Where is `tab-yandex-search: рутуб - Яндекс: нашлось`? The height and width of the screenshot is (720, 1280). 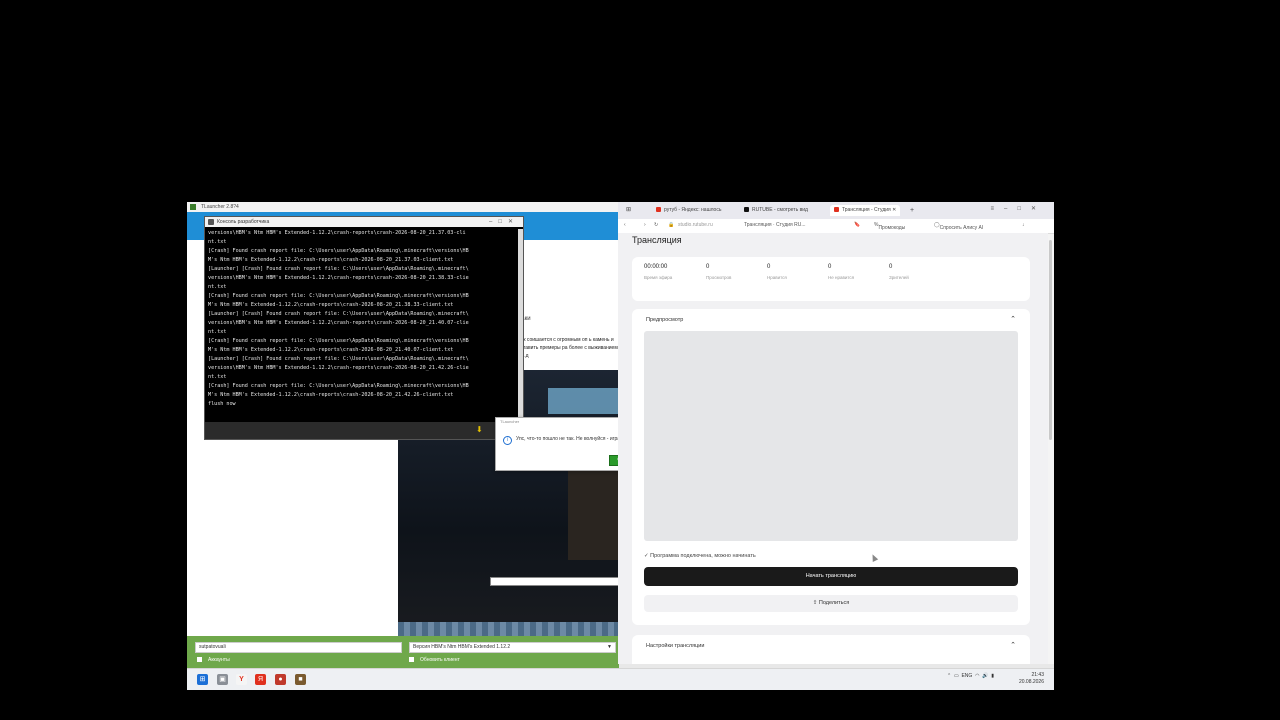
tab-yandex-search: рутуб - Яндекс: нашлось is located at coordinates (688, 210).